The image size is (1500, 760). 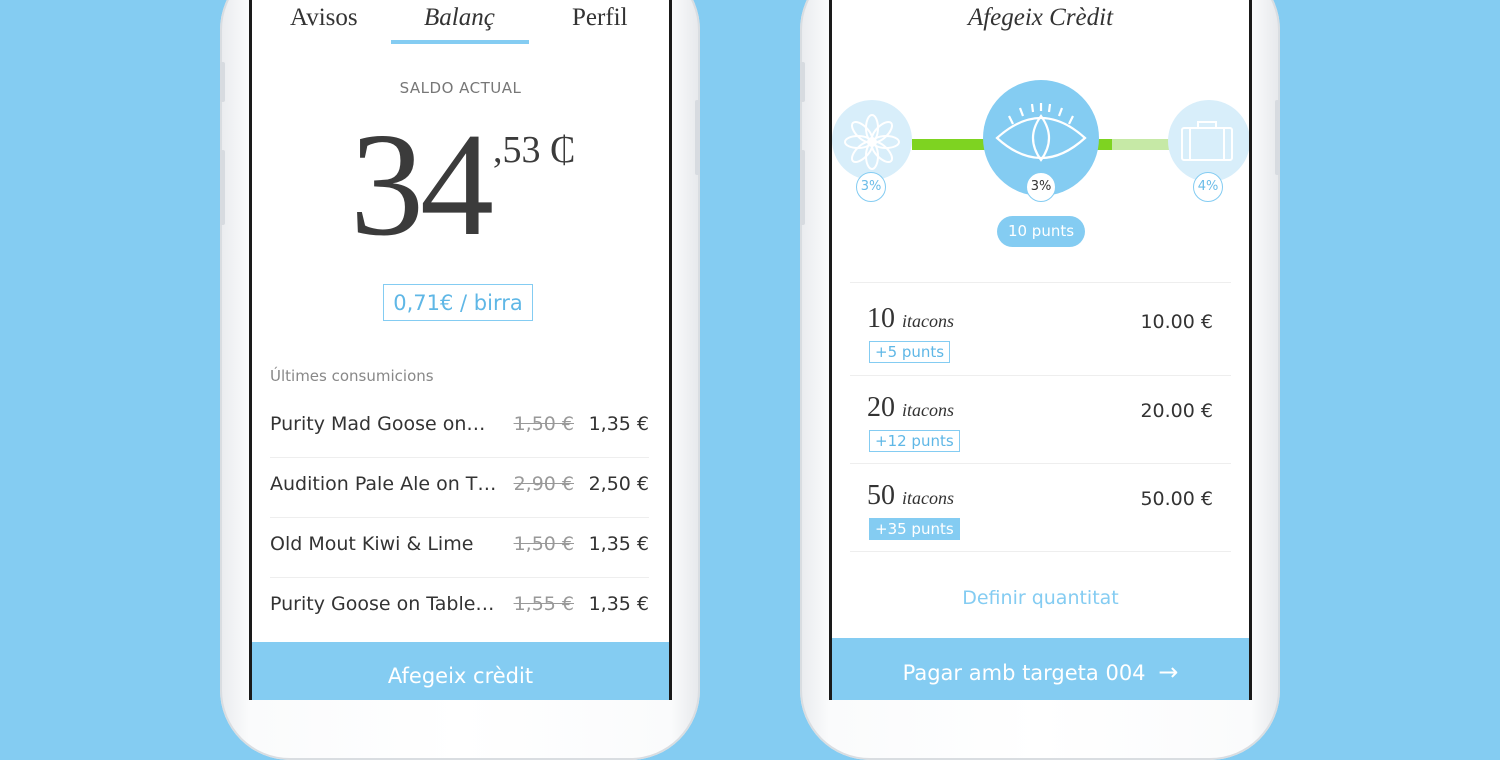 What do you see at coordinates (460, 88) in the screenshot?
I see `balance-label: SALDO ACTUAL` at bounding box center [460, 88].